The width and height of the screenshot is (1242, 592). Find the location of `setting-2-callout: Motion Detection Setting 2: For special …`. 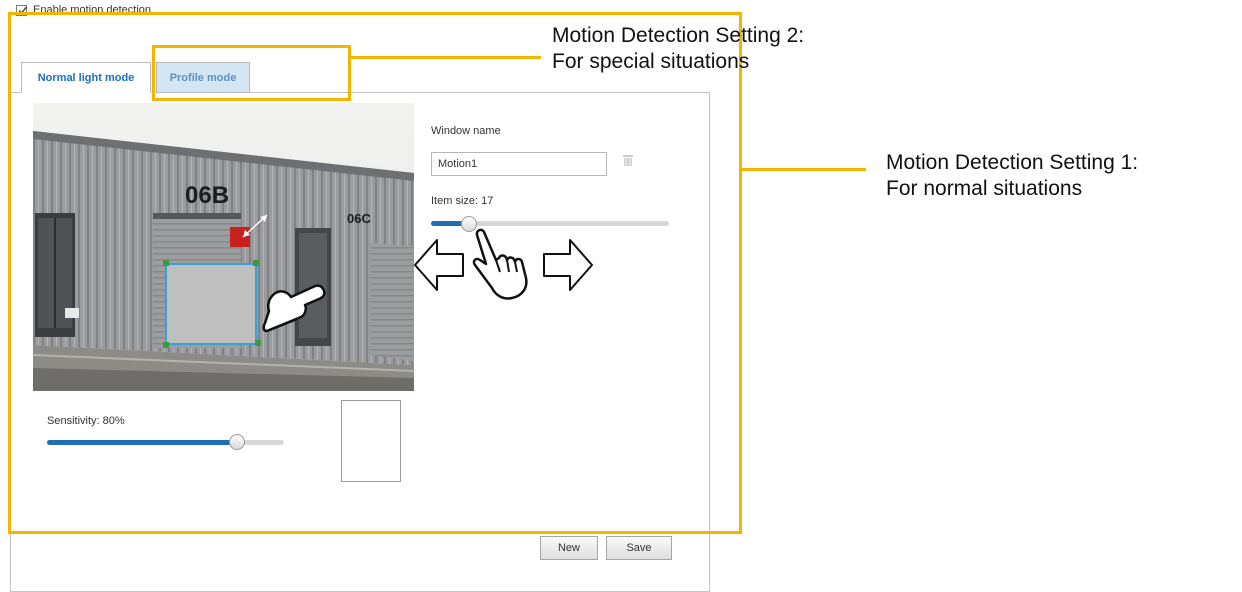

setting-2-callout: Motion Detection Setting 2: For special … is located at coordinates (678, 49).